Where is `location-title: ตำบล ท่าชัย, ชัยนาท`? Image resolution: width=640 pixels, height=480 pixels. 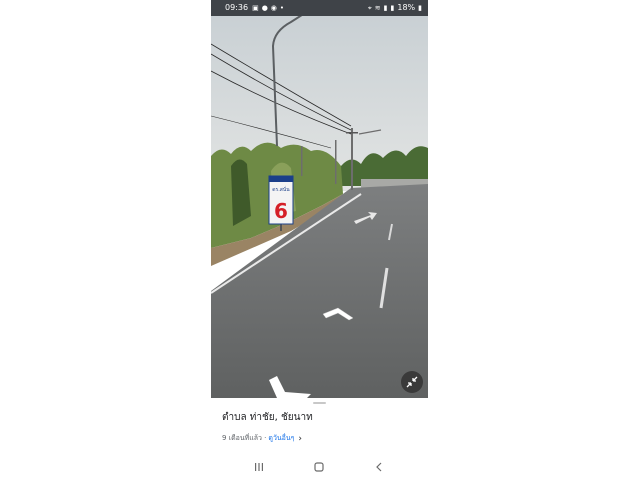
location-title: ตำบล ท่าชัย, ชัยนาท is located at coordinates (267, 417).